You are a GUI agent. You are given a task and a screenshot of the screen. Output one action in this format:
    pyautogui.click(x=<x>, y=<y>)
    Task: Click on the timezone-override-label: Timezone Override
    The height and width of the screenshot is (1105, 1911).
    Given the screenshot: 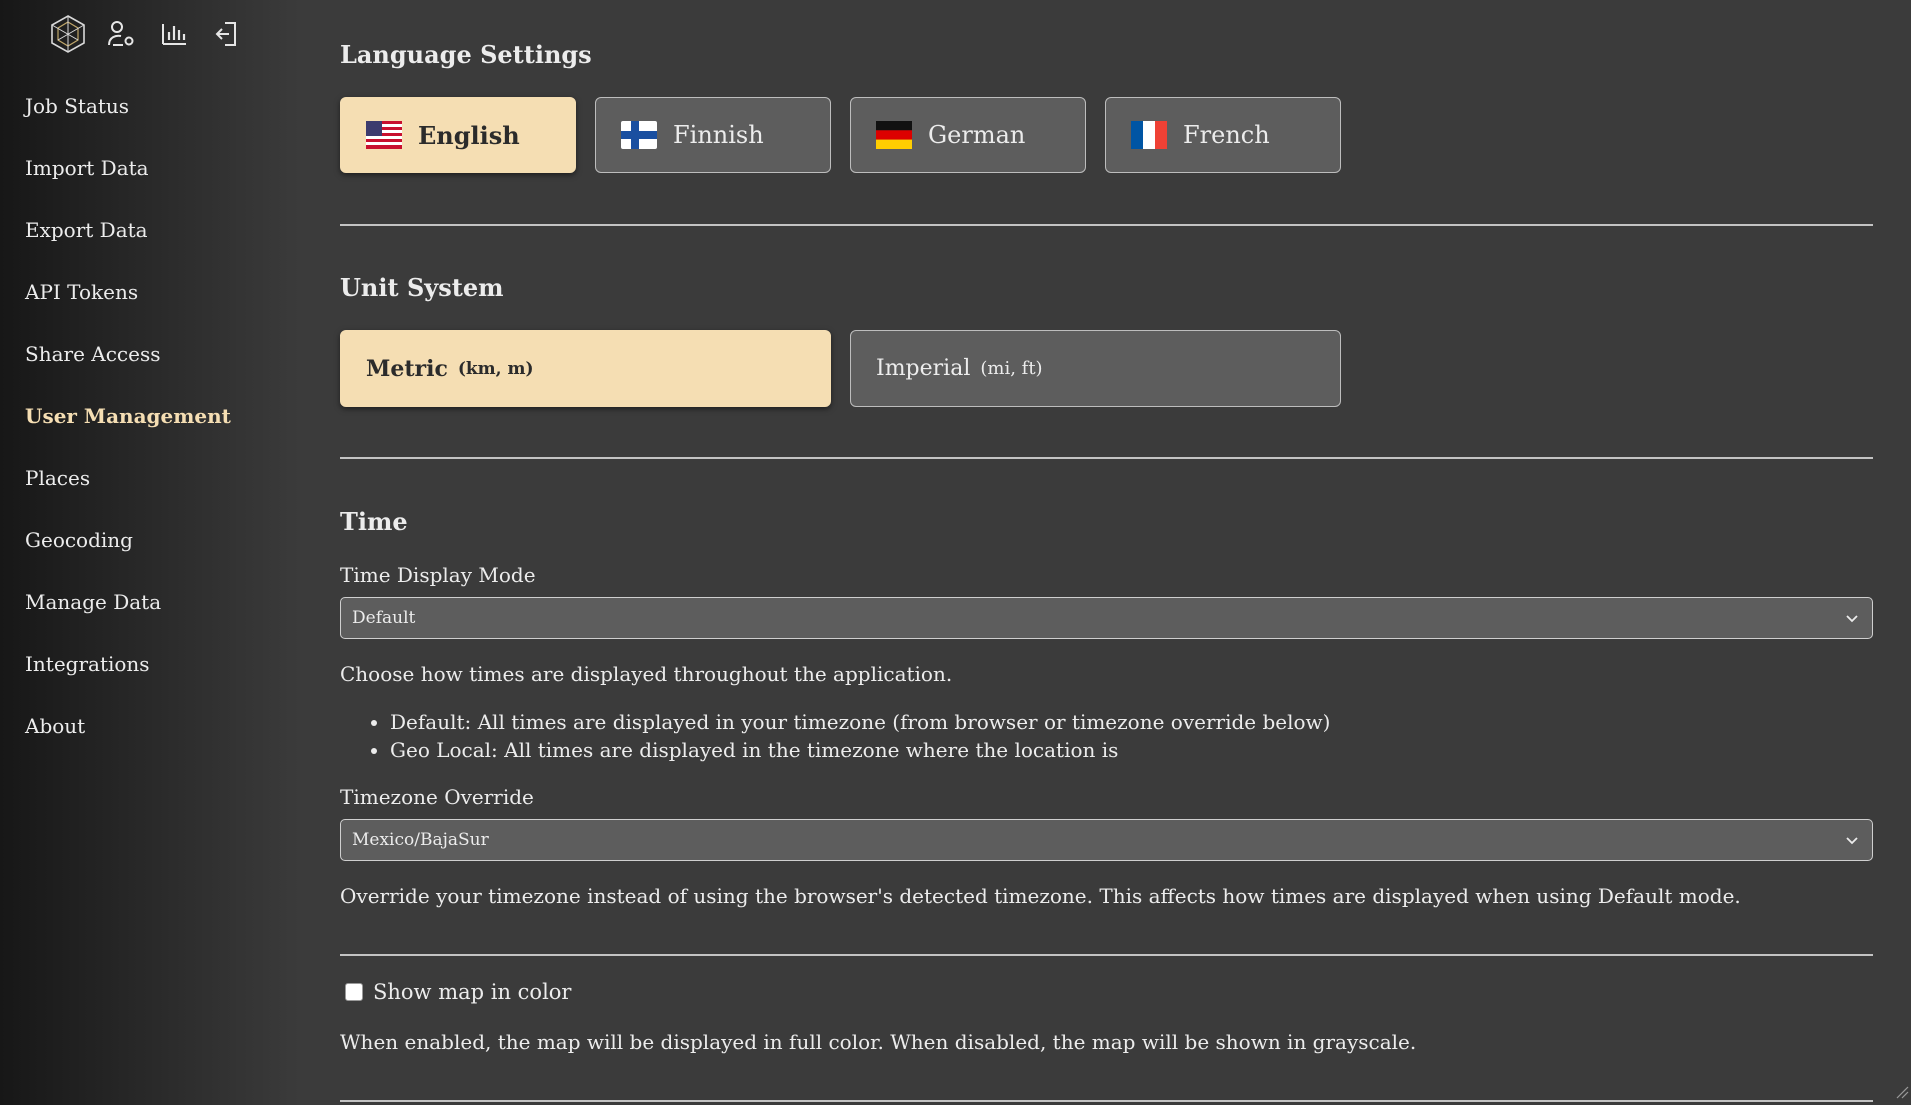 What is the action you would take?
    pyautogui.click(x=437, y=797)
    